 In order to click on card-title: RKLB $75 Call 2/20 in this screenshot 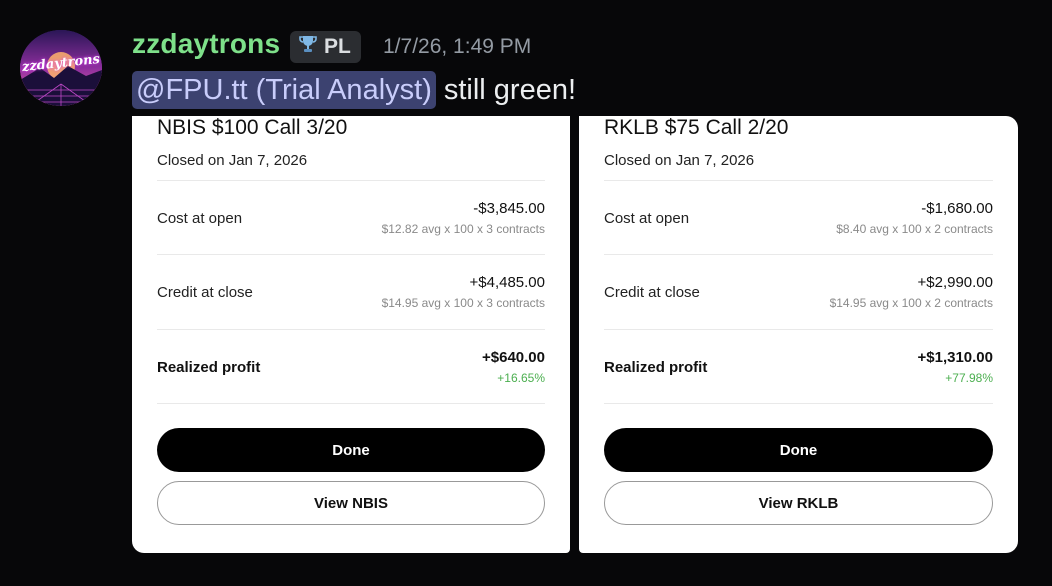, I will do `click(696, 127)`.